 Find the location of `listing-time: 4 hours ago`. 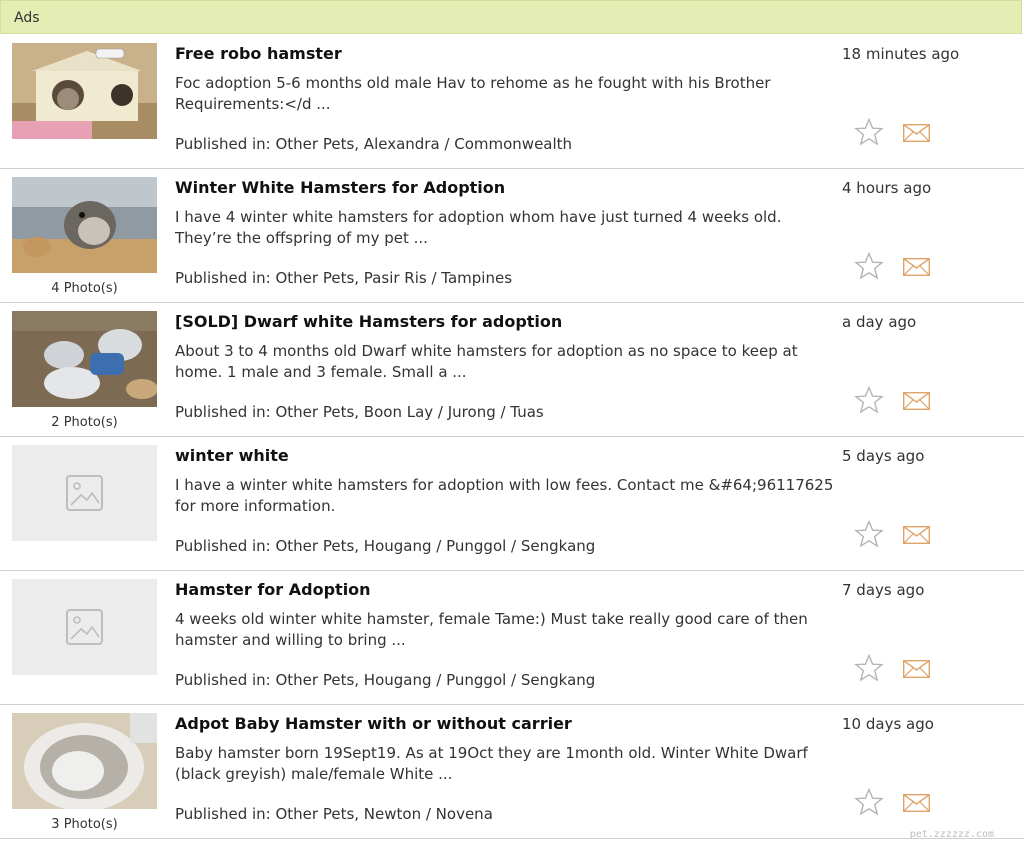

listing-time: 4 hours ago is located at coordinates (887, 188).